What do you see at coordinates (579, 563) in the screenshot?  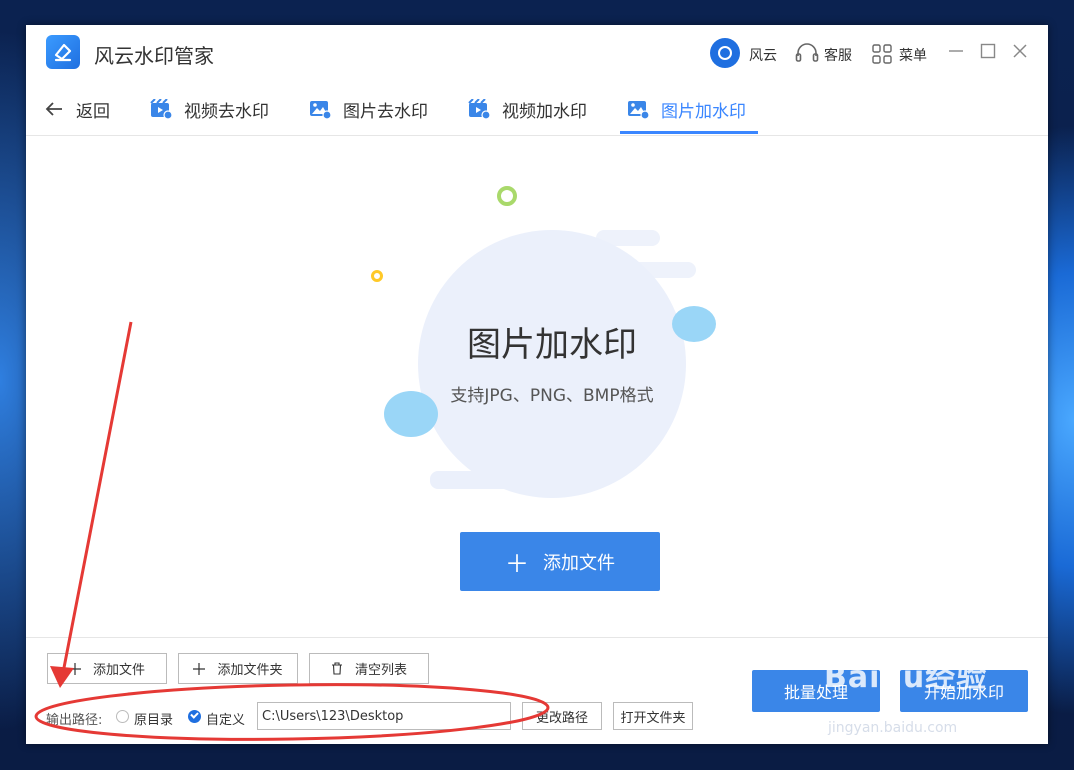 I see `add-file-label: 添加文件` at bounding box center [579, 563].